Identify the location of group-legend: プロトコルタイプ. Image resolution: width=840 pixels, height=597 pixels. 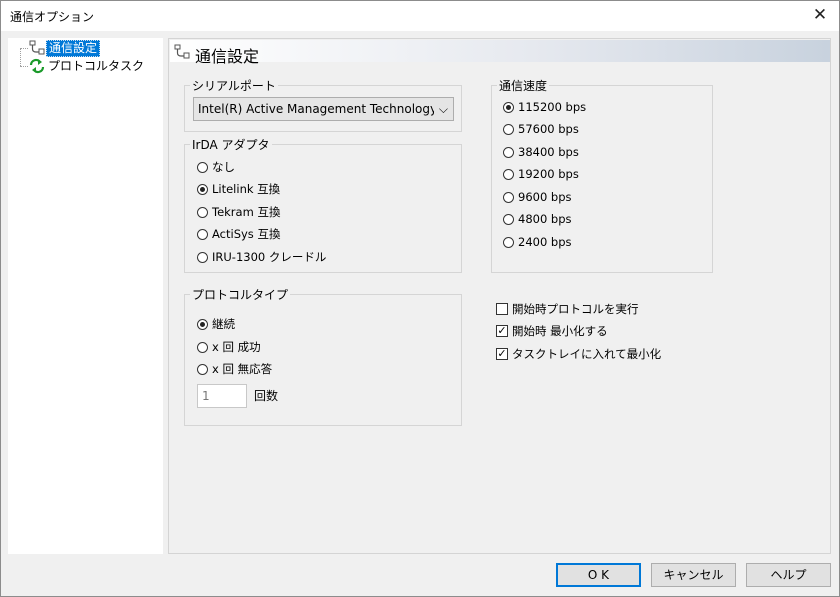
(240, 295).